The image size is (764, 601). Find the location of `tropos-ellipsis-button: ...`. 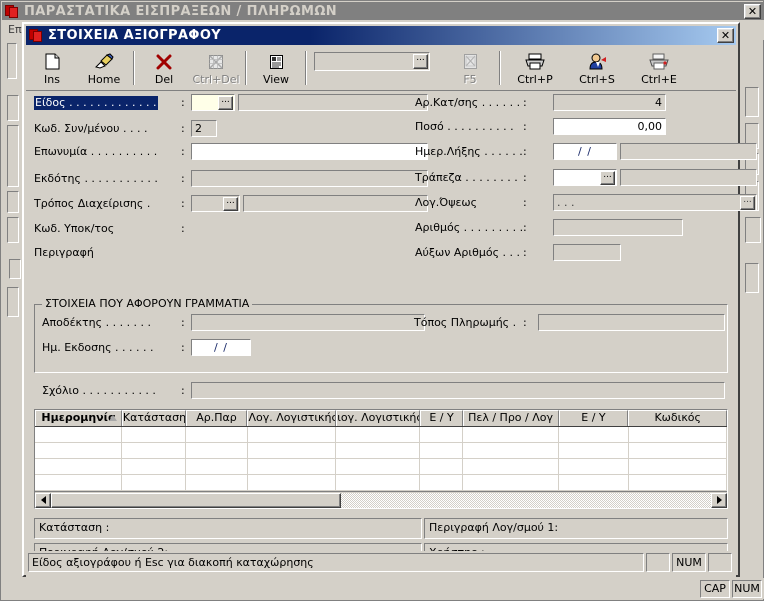

tropos-ellipsis-button: ... is located at coordinates (230, 204).